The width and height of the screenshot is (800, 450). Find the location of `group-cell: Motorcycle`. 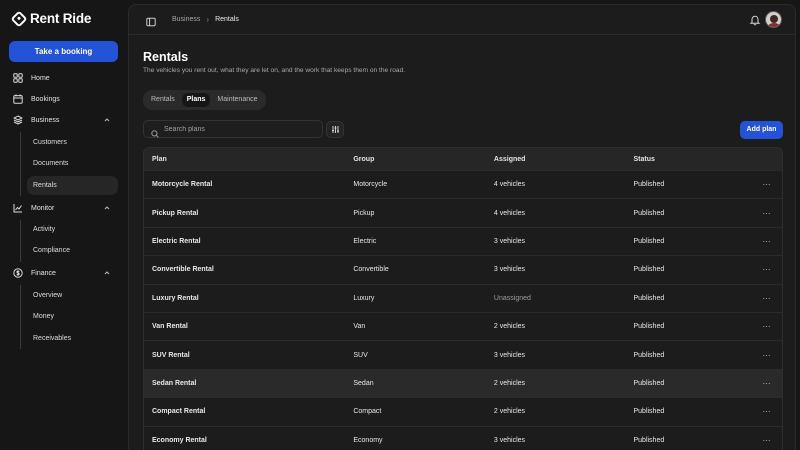

group-cell: Motorcycle is located at coordinates (370, 185).